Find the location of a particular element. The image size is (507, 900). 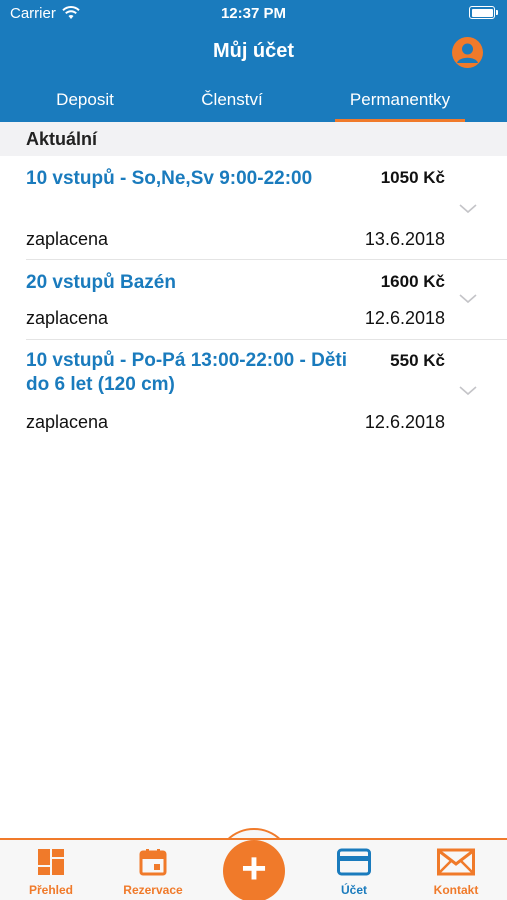

tab-clenstvi-label: Členství is located at coordinates (232, 99).